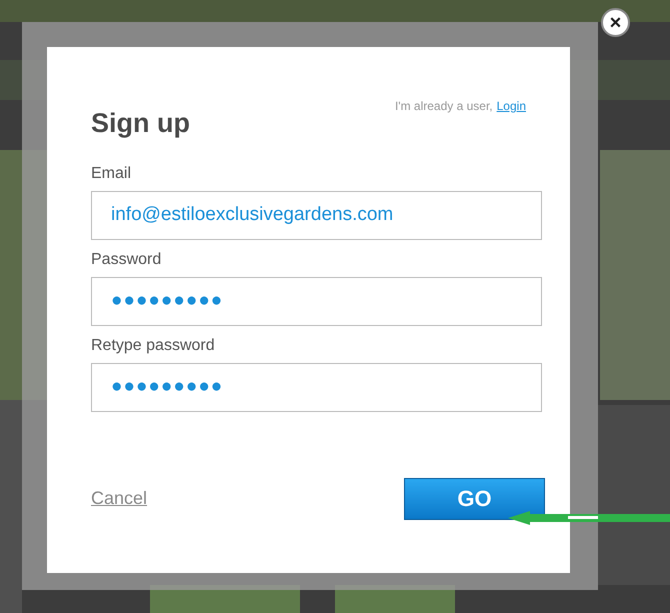 The height and width of the screenshot is (613, 670). I want to click on email-field: info@estiloexclusivegardens.com, so click(316, 215).